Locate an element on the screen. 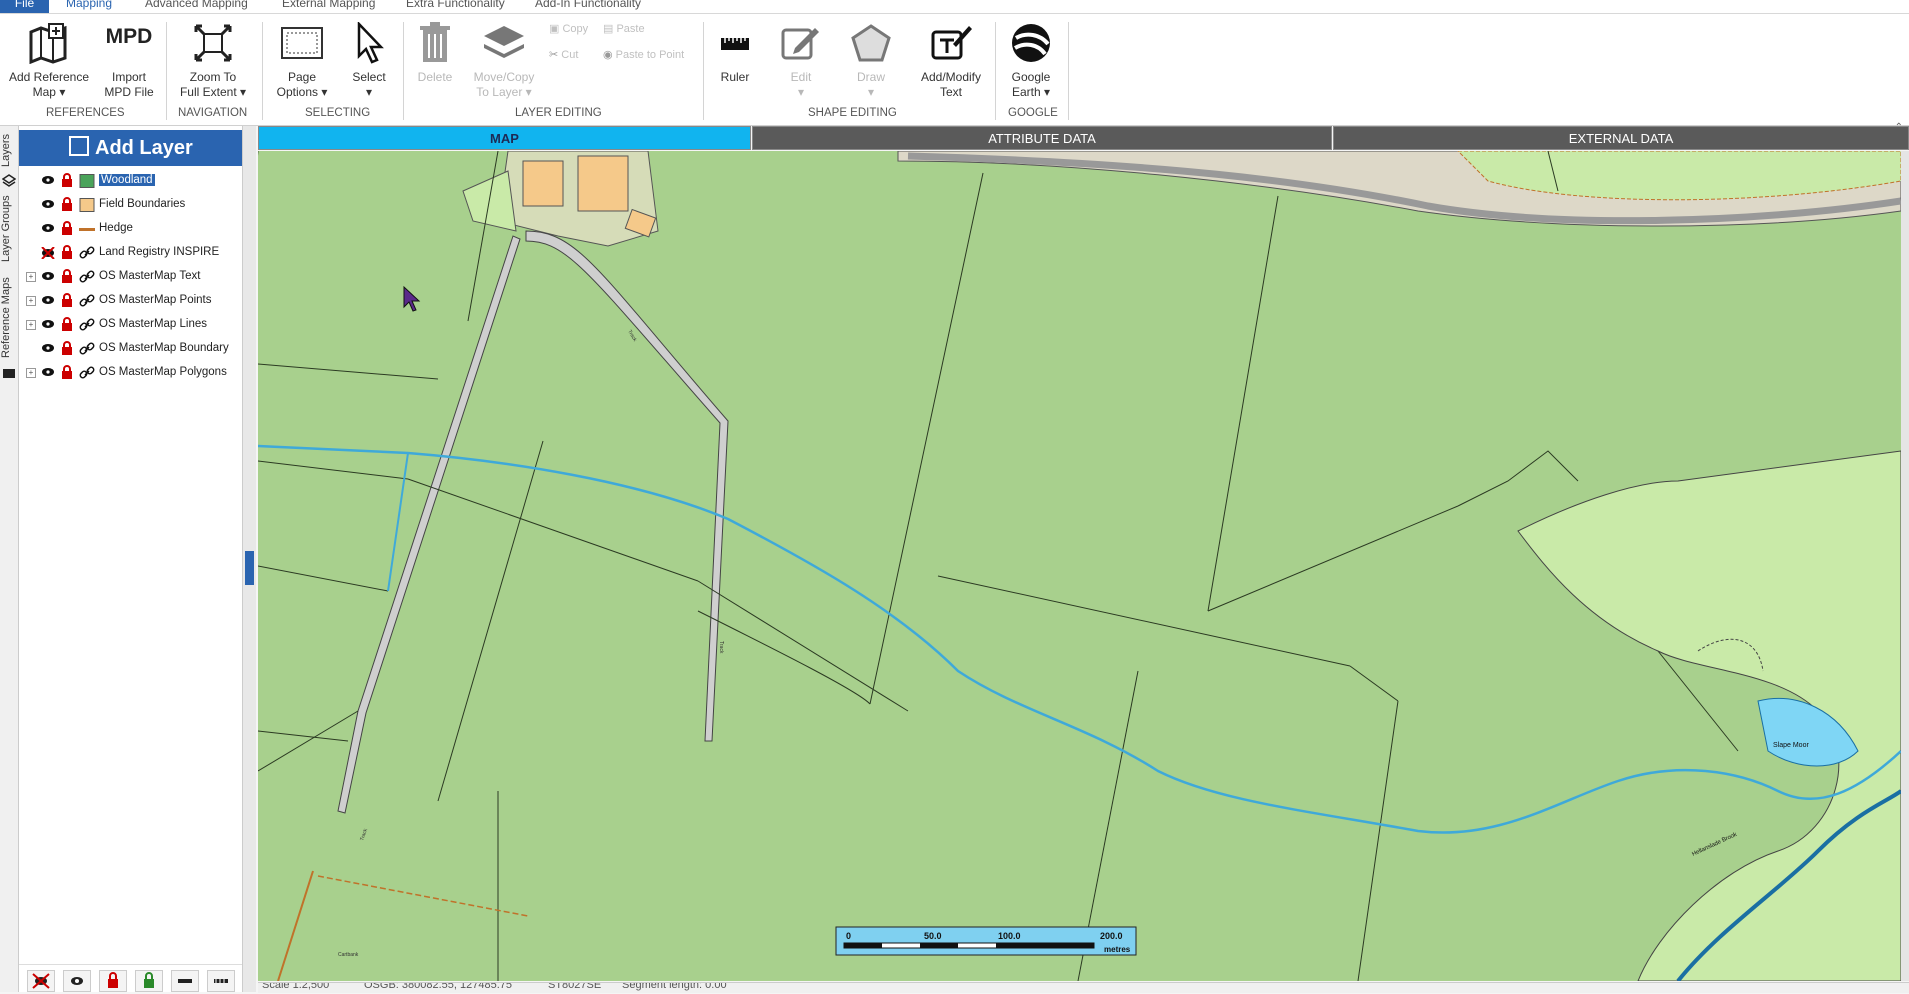 This screenshot has width=1909, height=994. scale-unit: metres is located at coordinates (1117, 949).